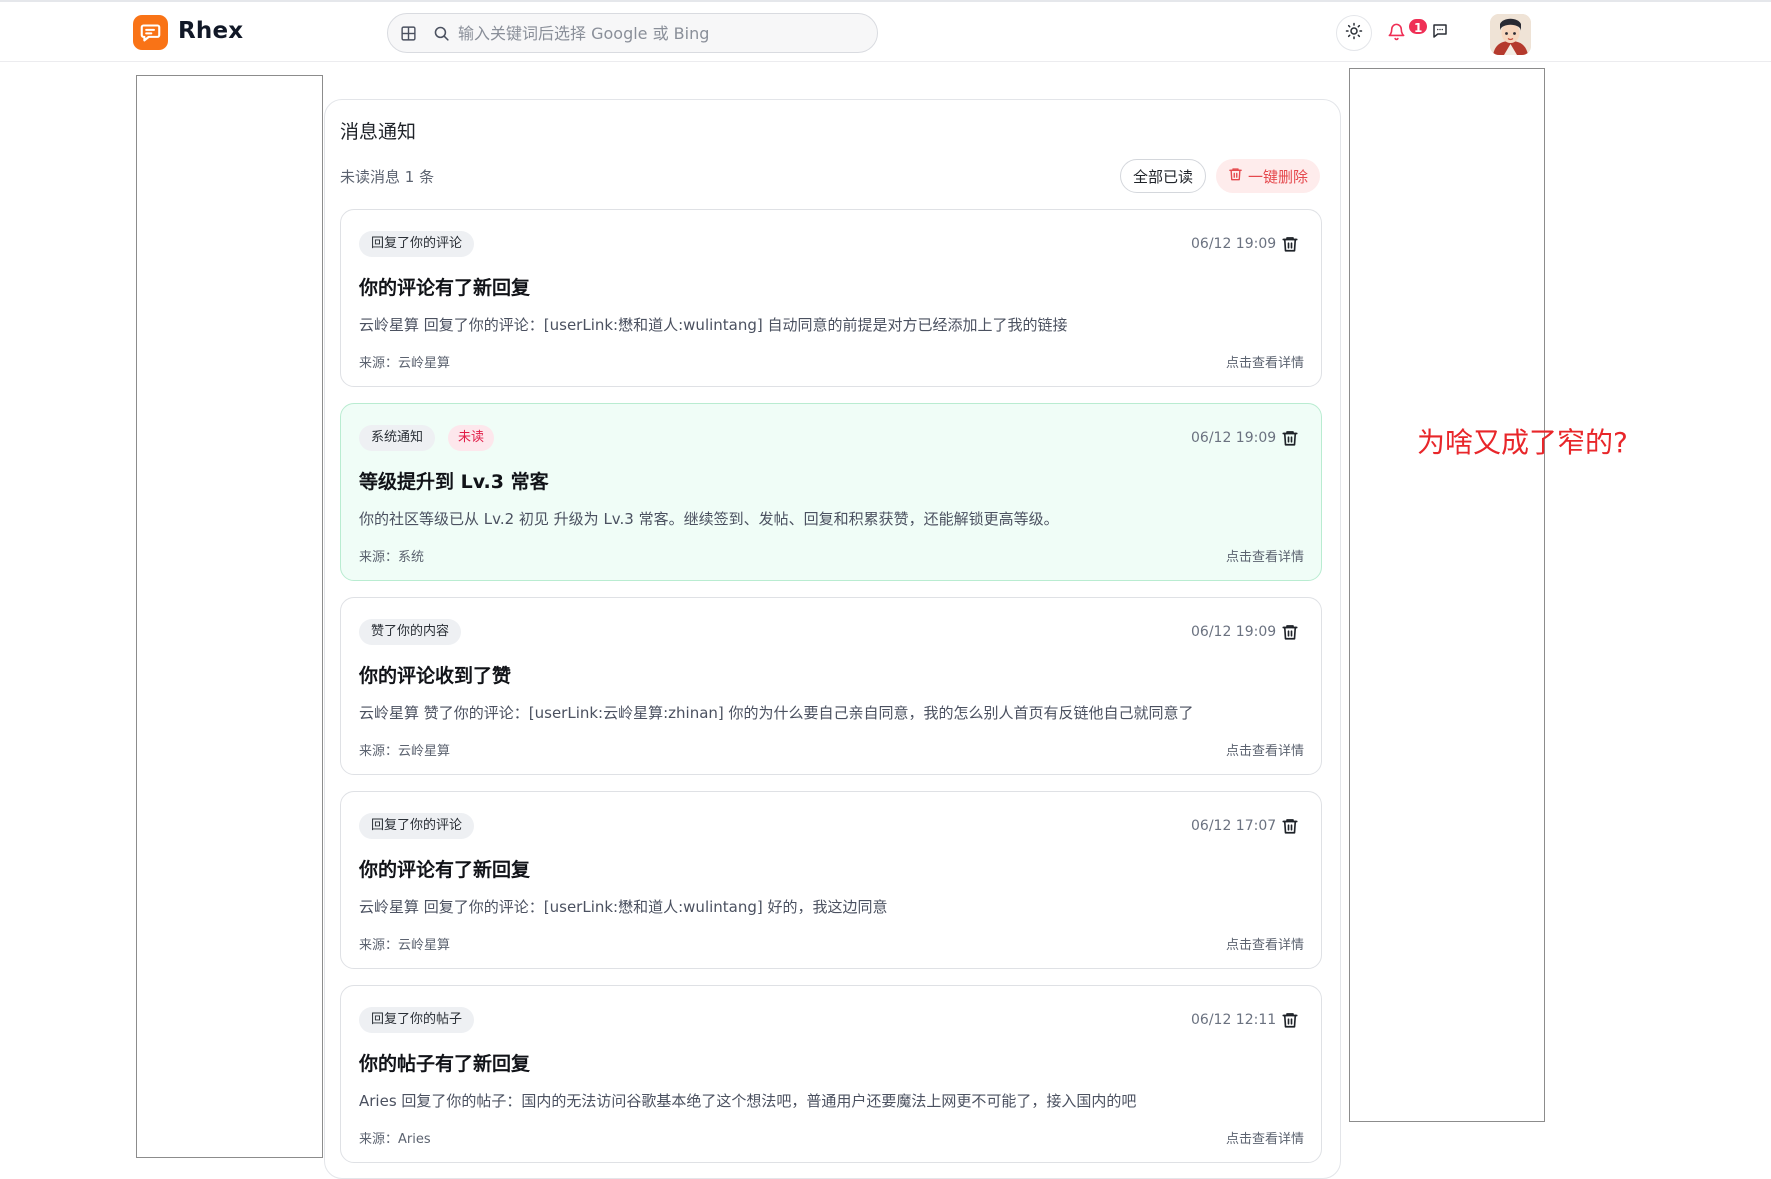 The image size is (1771, 1179). Describe the element at coordinates (378, 132) in the screenshot. I see `page-title: 消息通知` at that location.